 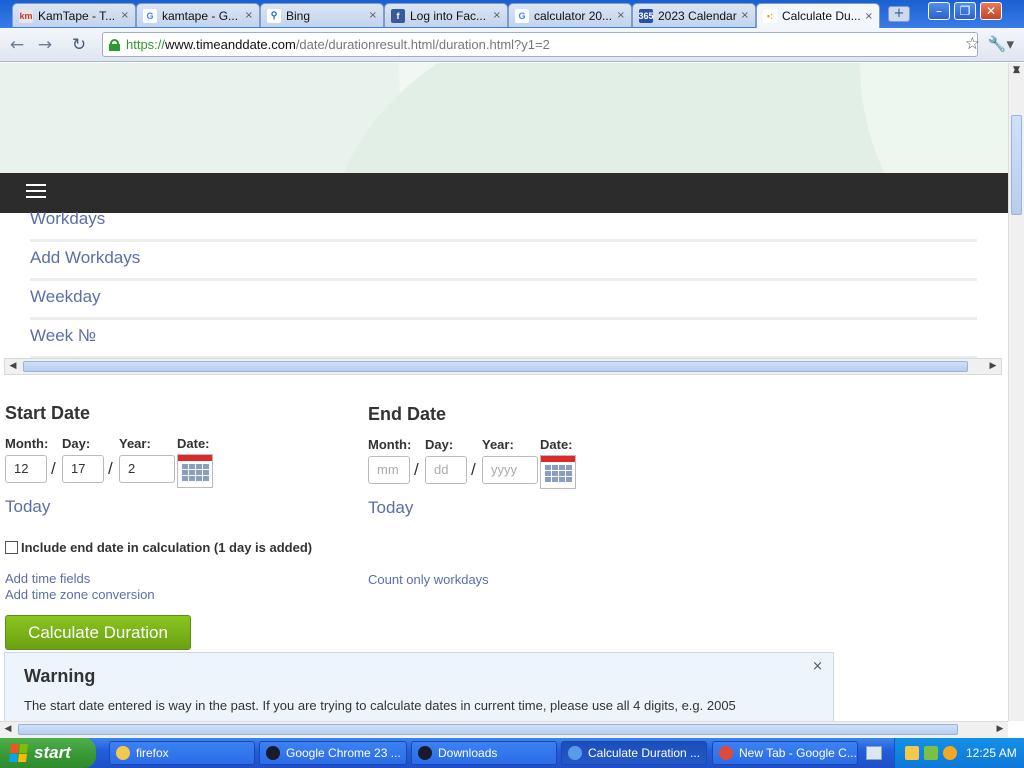 What do you see at coordinates (503, 222) in the screenshot?
I see `menu-item: Workdays` at bounding box center [503, 222].